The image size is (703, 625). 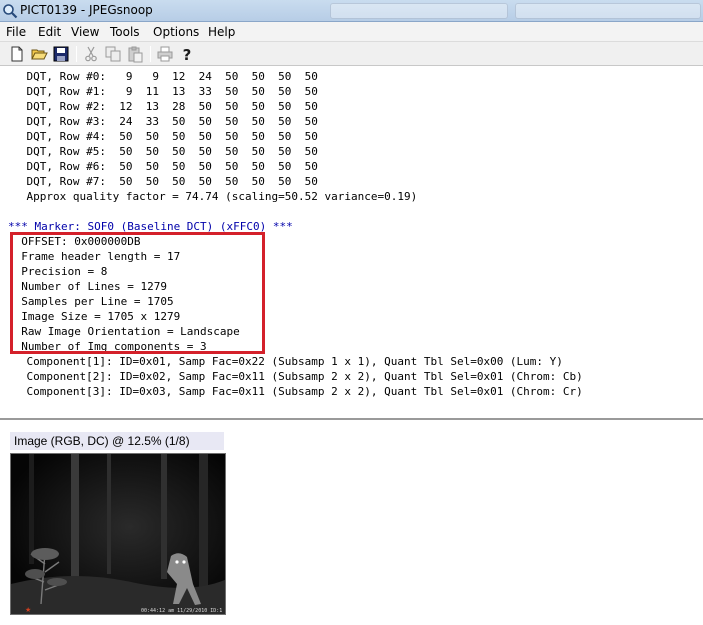 What do you see at coordinates (221, 32) in the screenshot?
I see `menu-help: Help` at bounding box center [221, 32].